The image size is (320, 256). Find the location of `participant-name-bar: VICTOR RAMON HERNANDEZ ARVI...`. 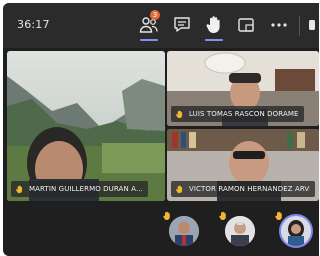

participant-name-bar: VICTOR RAMON HERNANDEZ ARVI... is located at coordinates (243, 189).